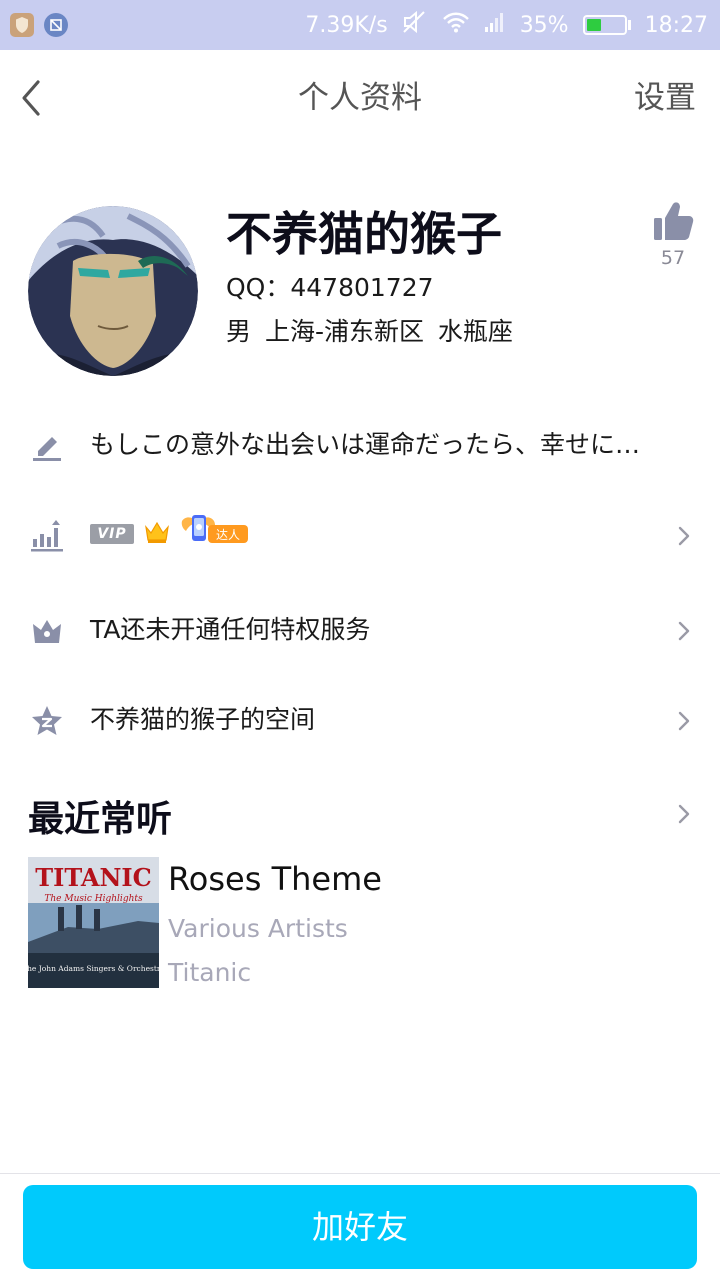 The image size is (720, 1280). I want to click on qzone-text: 不养猫的猴子的空间, so click(203, 719).